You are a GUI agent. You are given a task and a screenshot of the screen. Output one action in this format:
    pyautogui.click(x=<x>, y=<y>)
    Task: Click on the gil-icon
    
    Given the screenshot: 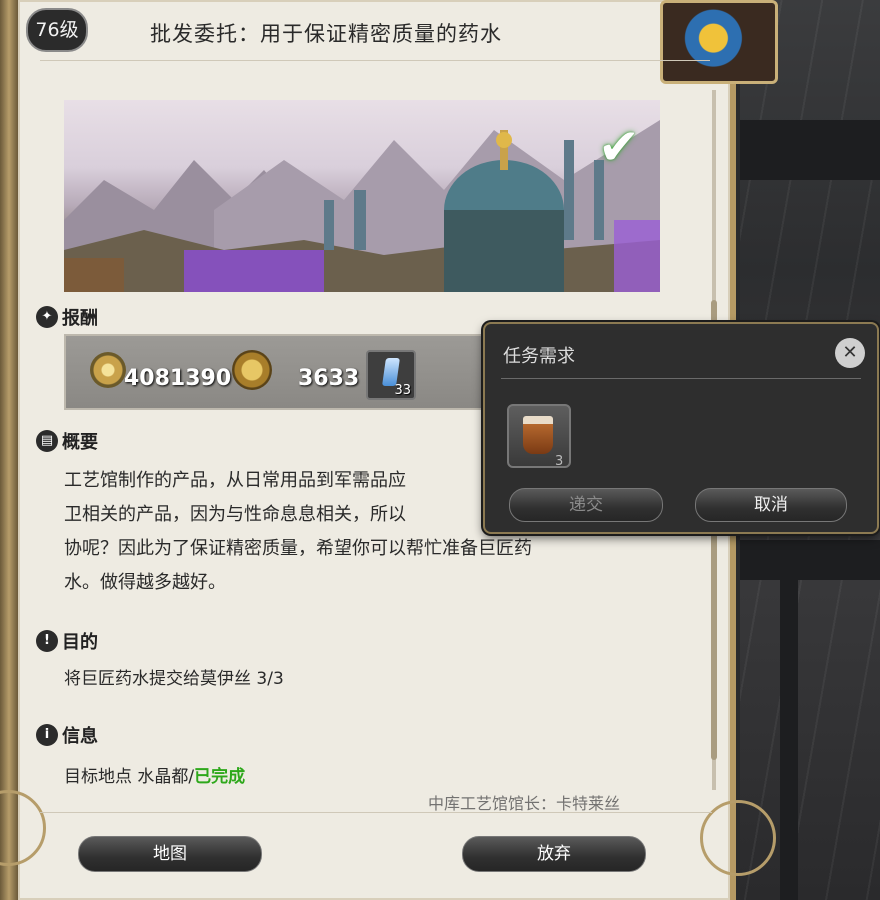 What is the action you would take?
    pyautogui.click(x=108, y=370)
    